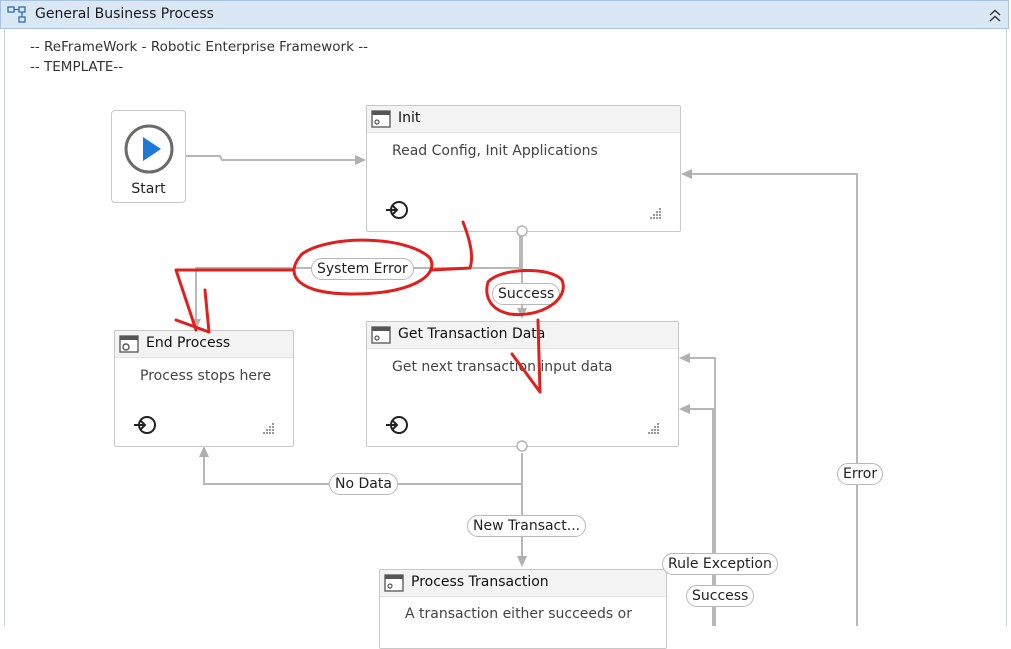  Describe the element at coordinates (525, 293) in the screenshot. I see `annotation-circle-success` at that location.